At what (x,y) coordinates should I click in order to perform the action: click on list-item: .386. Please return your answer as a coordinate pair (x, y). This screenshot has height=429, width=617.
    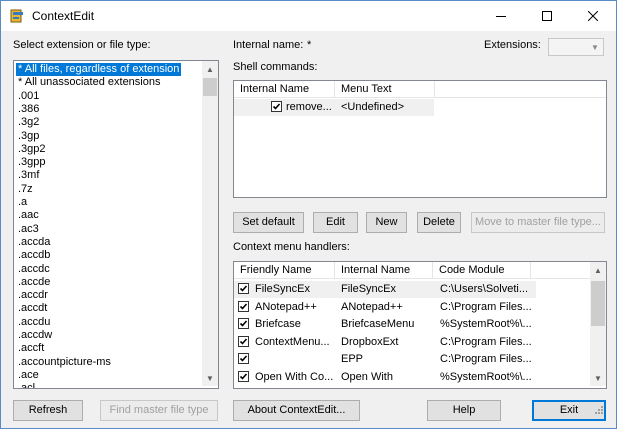
    Looking at the image, I should click on (28, 109).